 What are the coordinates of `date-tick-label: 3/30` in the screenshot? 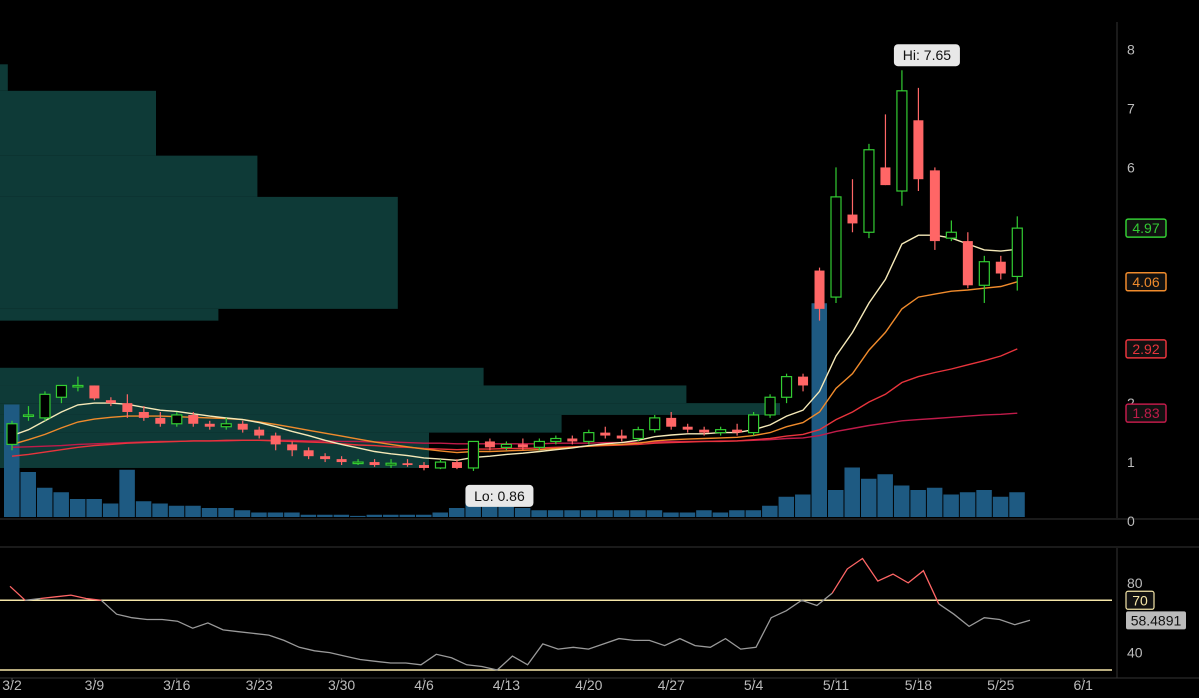 It's located at (341, 685).